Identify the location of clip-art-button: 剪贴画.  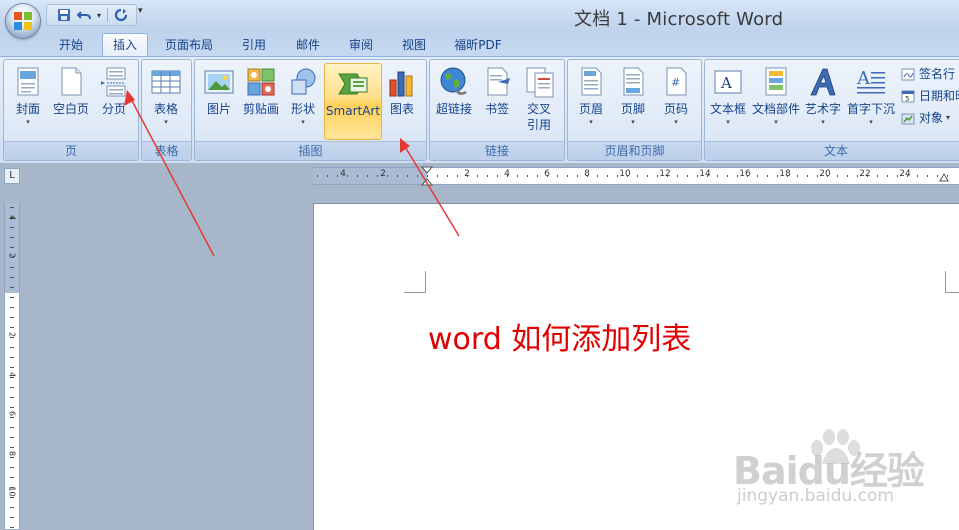
(261, 100).